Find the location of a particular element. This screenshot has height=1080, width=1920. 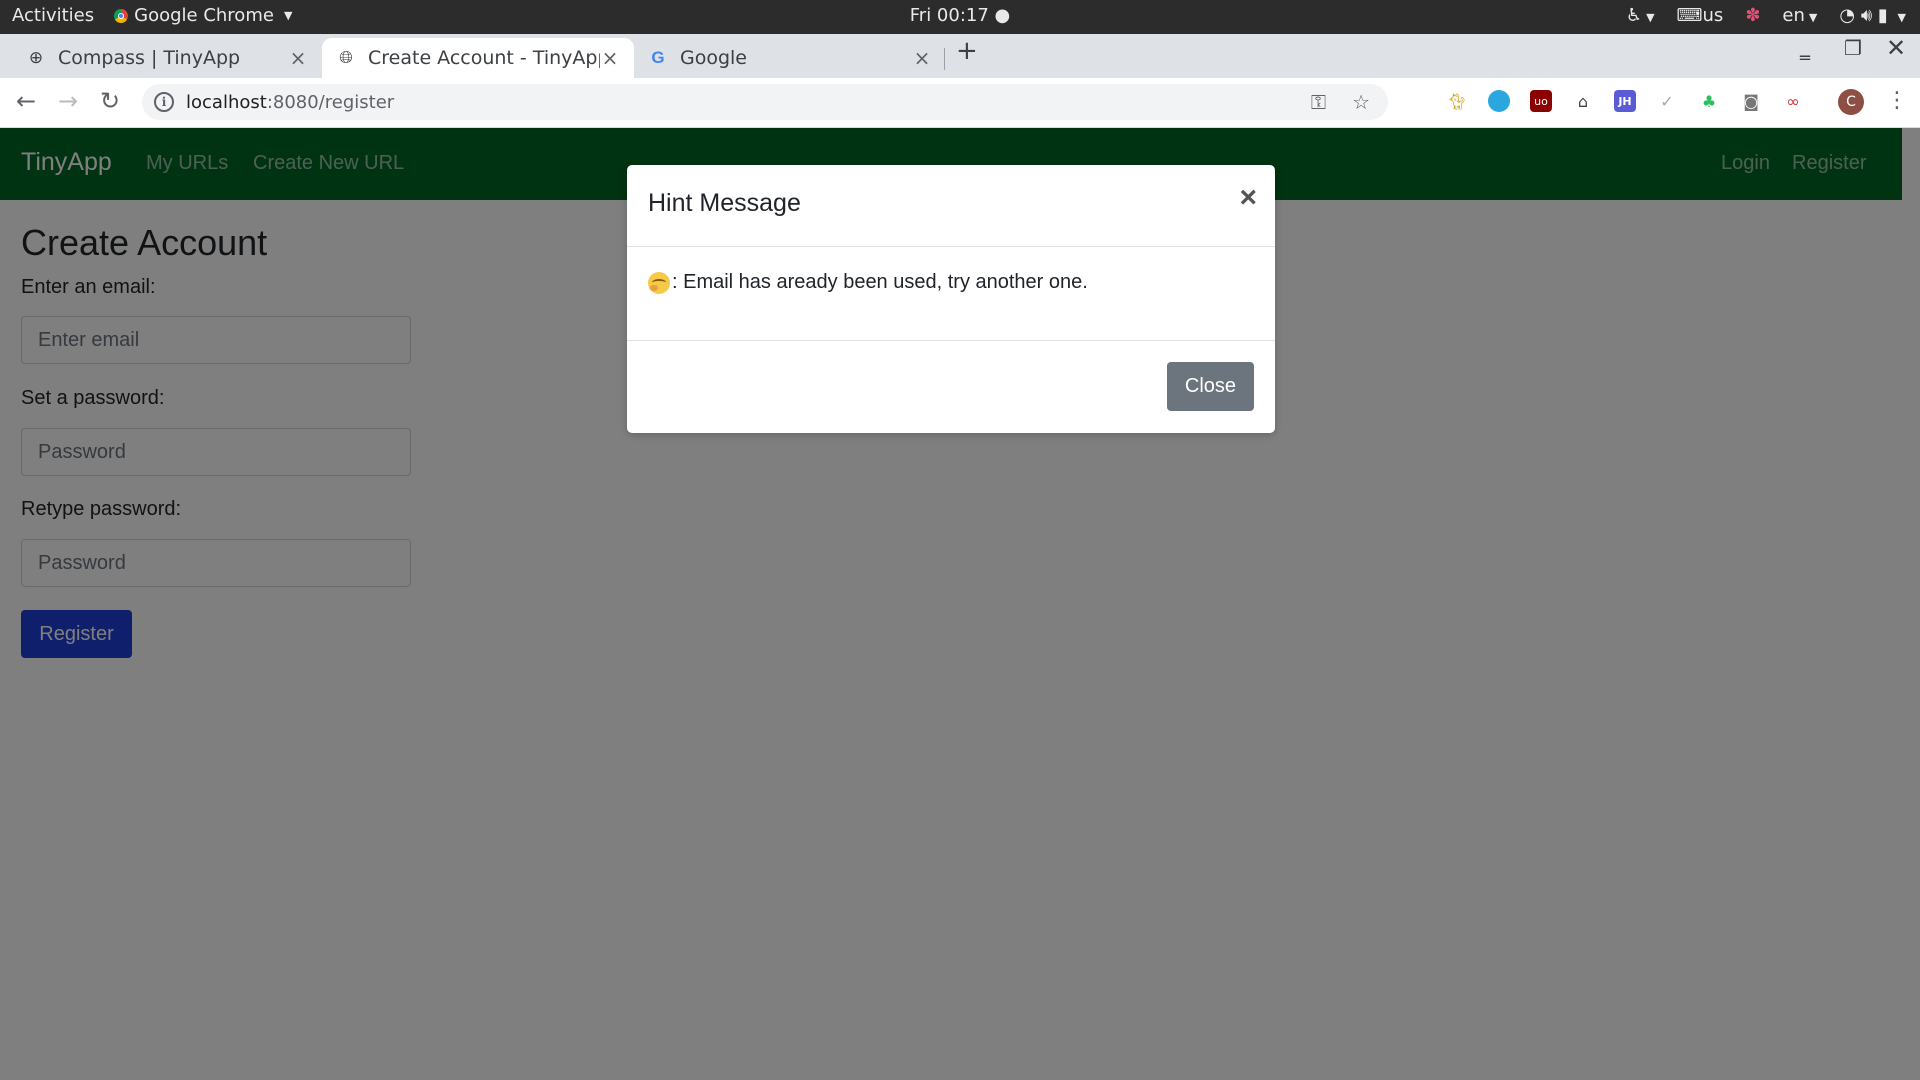

home-icon: ⌂ is located at coordinates (1583, 101).